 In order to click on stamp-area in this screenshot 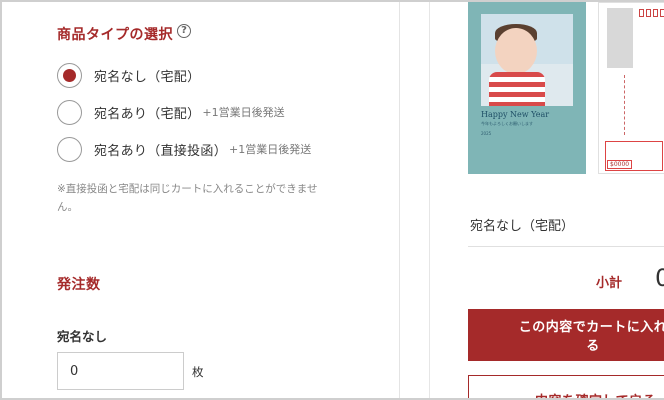, I will do `click(620, 38)`.